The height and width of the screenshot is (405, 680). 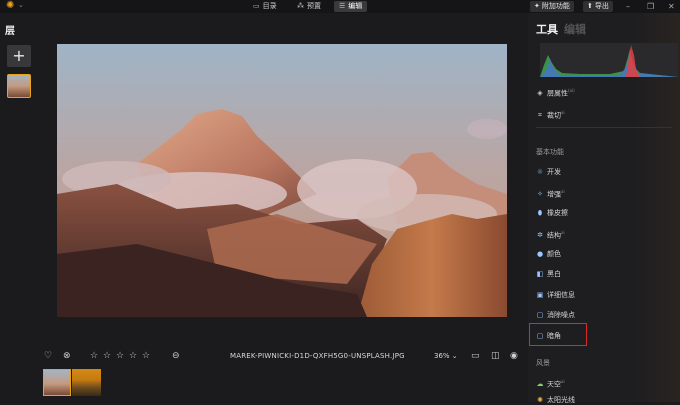 What do you see at coordinates (540, 213) in the screenshot?
I see `eraser-icon: ⬮` at bounding box center [540, 213].